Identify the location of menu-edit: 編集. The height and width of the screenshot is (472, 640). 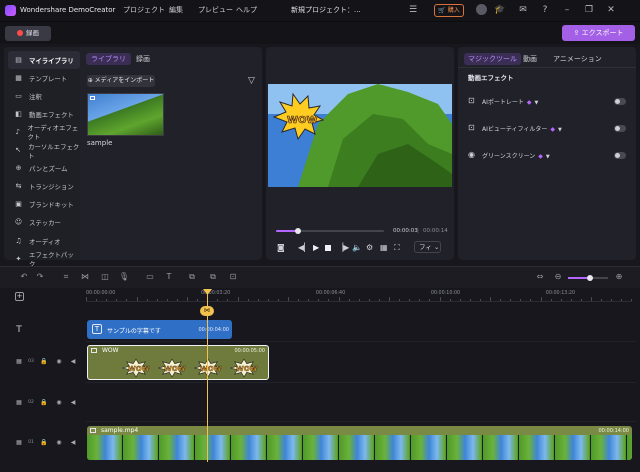
(176, 10).